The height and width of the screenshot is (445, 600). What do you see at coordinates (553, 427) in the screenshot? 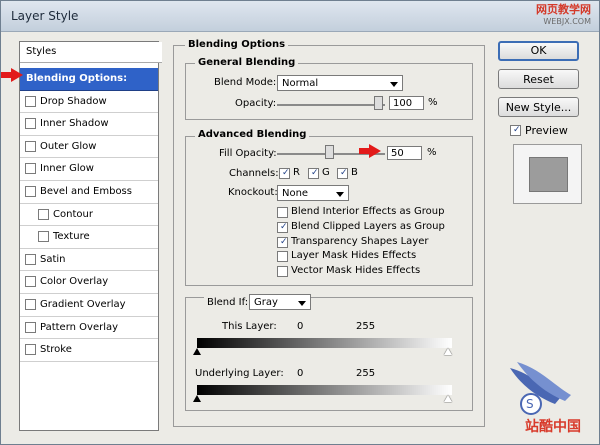
I see `badge-brand: 站酷中国` at bounding box center [553, 427].